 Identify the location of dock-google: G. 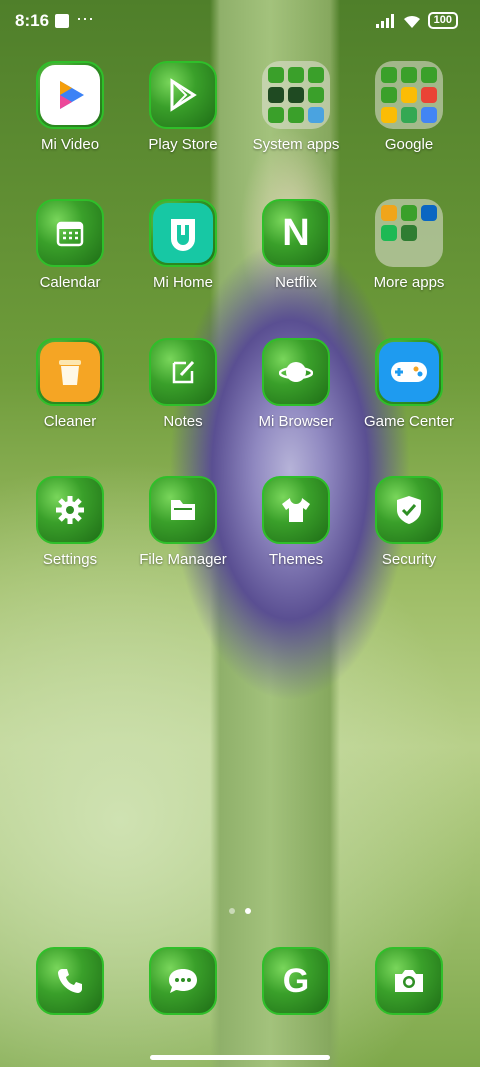
(296, 981).